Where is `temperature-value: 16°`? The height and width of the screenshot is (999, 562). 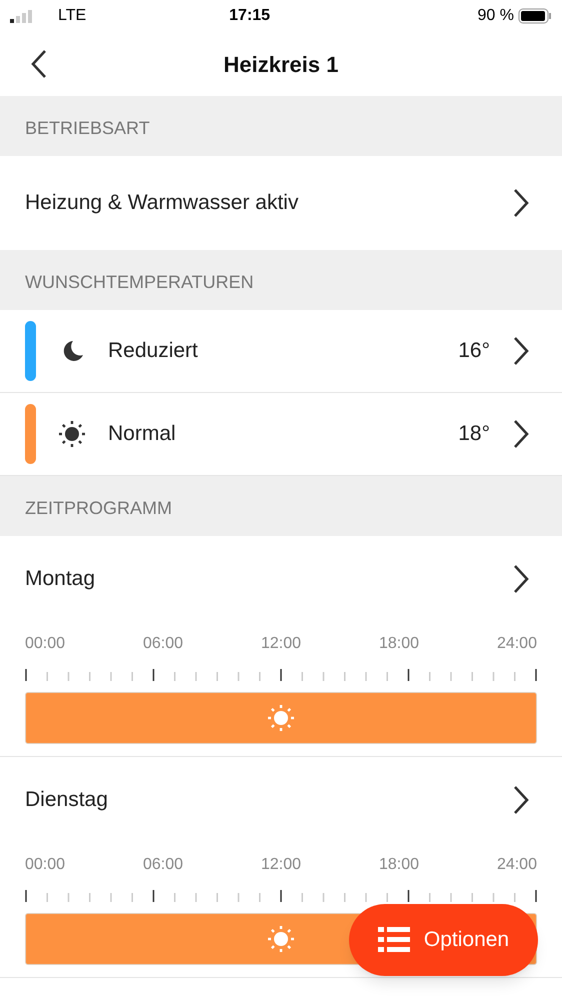
temperature-value: 16° is located at coordinates (474, 351).